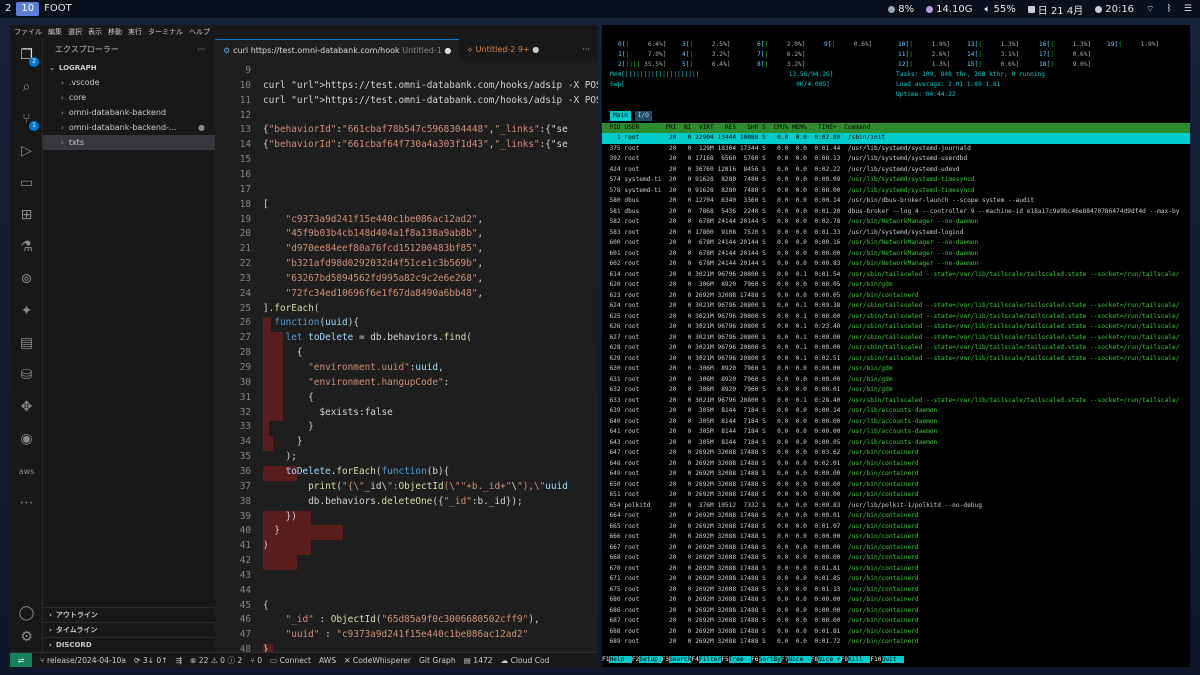 The image size is (1200, 675). What do you see at coordinates (129, 614) in the screenshot?
I see `outline-section: › アウトライン` at bounding box center [129, 614].